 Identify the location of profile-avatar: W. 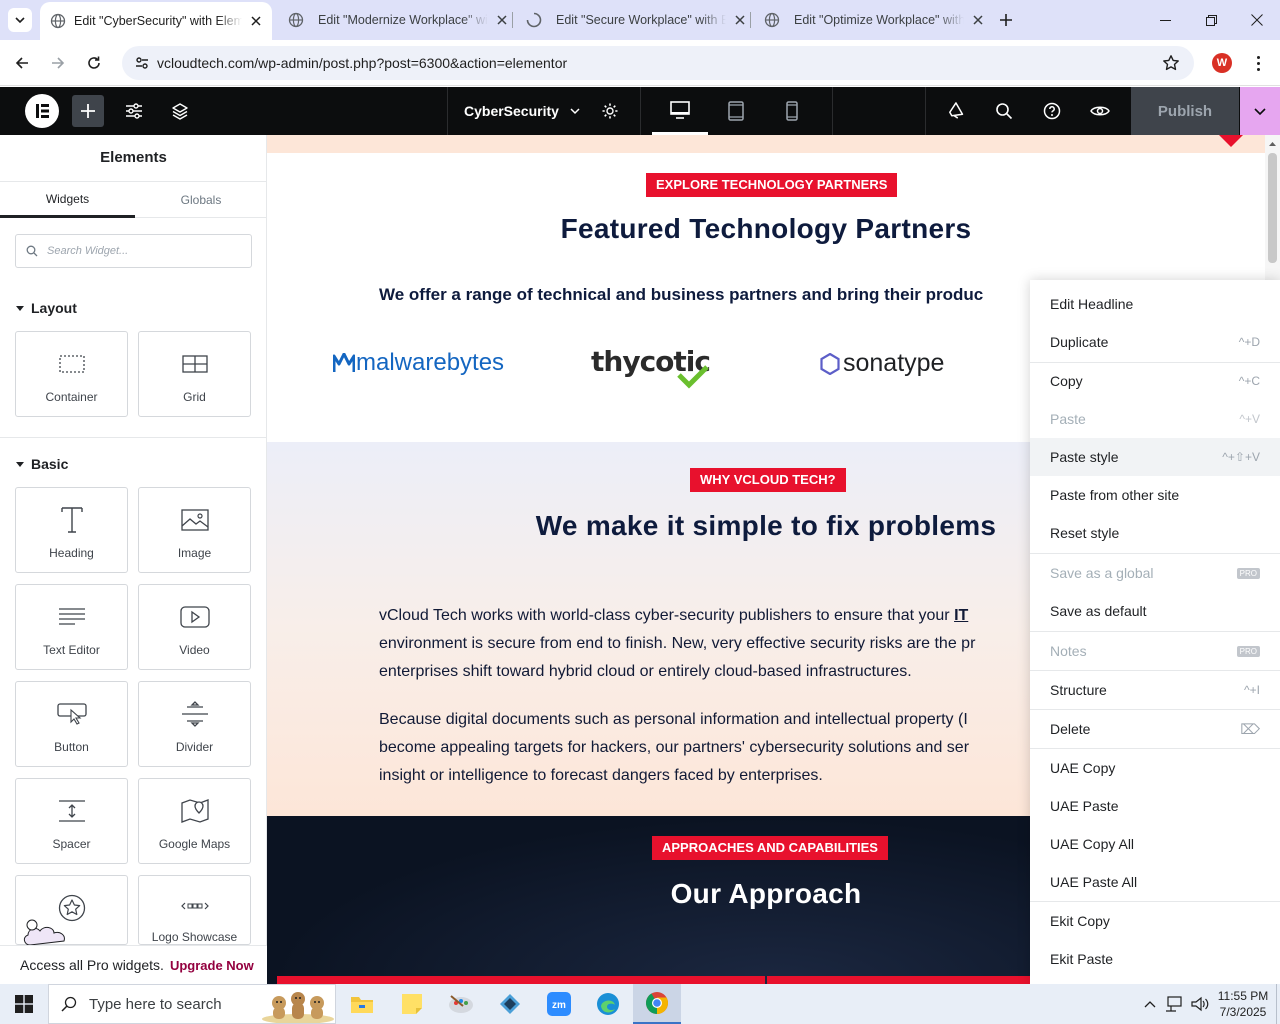
(1222, 63).